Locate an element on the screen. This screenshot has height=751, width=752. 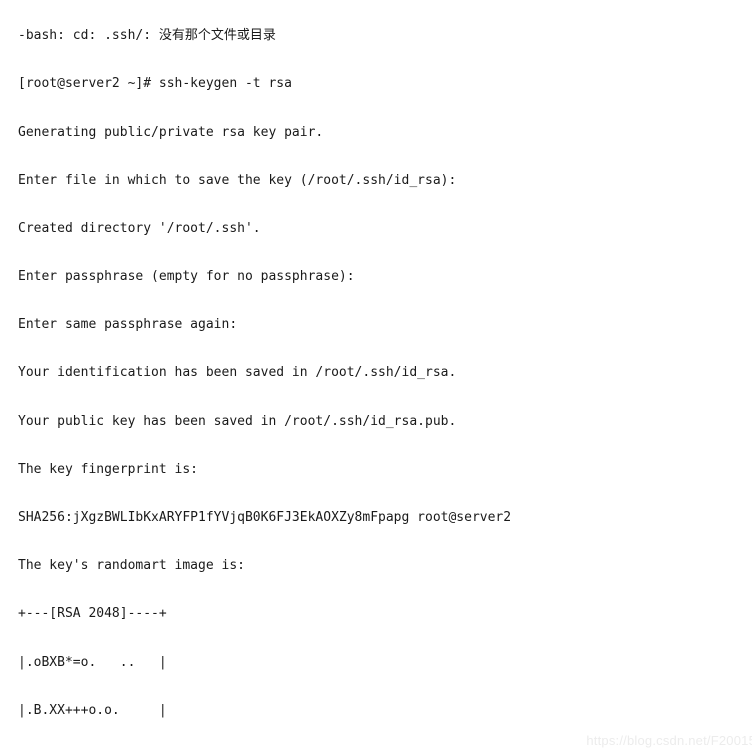
terminal-line: -bash: cd: .ssh/: 没有那个文件或目录 is located at coordinates (147, 36).